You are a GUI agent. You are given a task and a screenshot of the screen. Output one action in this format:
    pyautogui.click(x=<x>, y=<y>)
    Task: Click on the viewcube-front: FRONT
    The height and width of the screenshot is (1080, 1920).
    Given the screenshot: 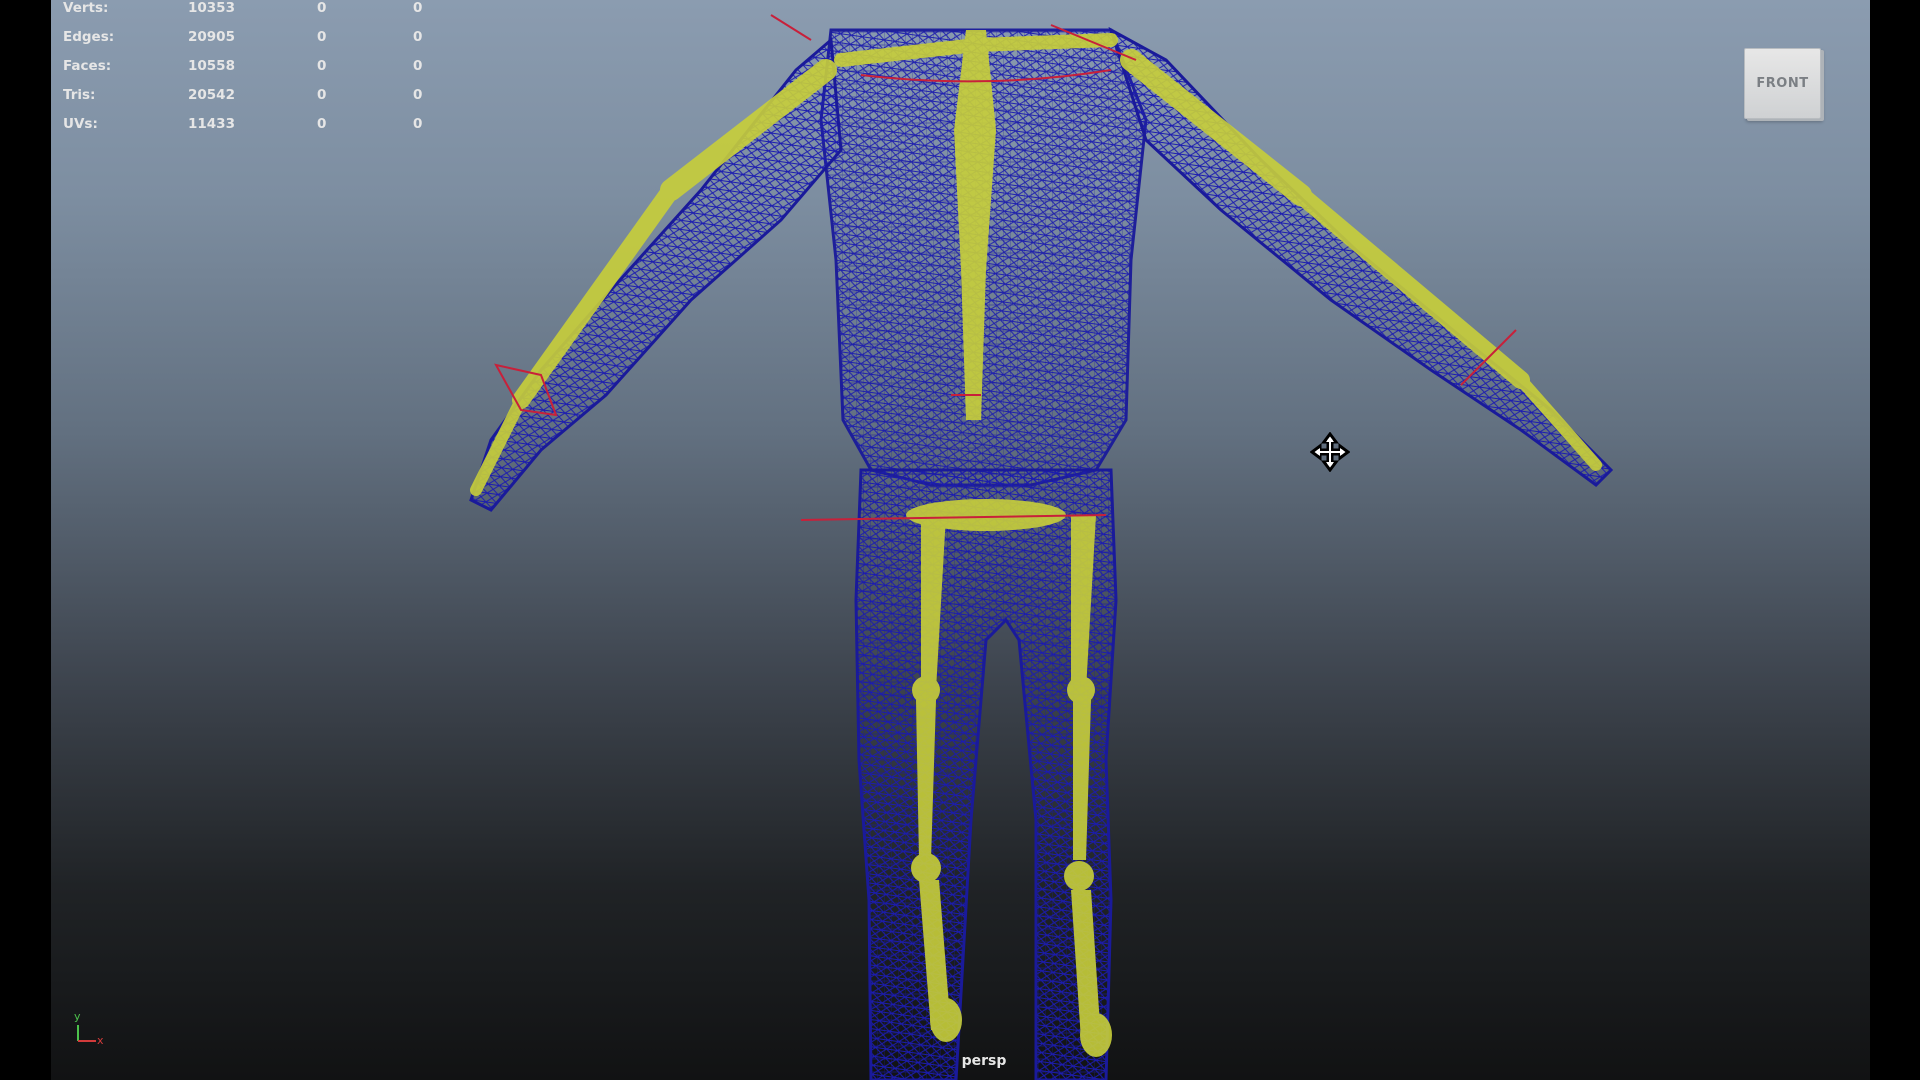 What is the action you would take?
    pyautogui.click(x=1782, y=83)
    